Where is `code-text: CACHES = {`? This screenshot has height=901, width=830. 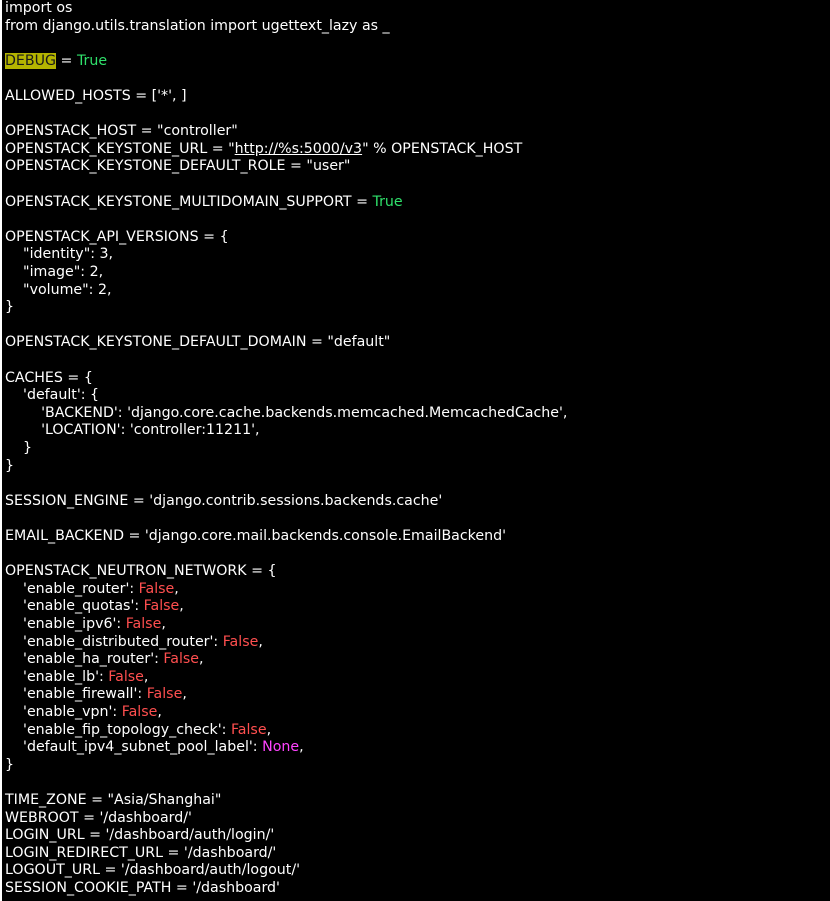
code-text: CACHES = { is located at coordinates (49, 377).